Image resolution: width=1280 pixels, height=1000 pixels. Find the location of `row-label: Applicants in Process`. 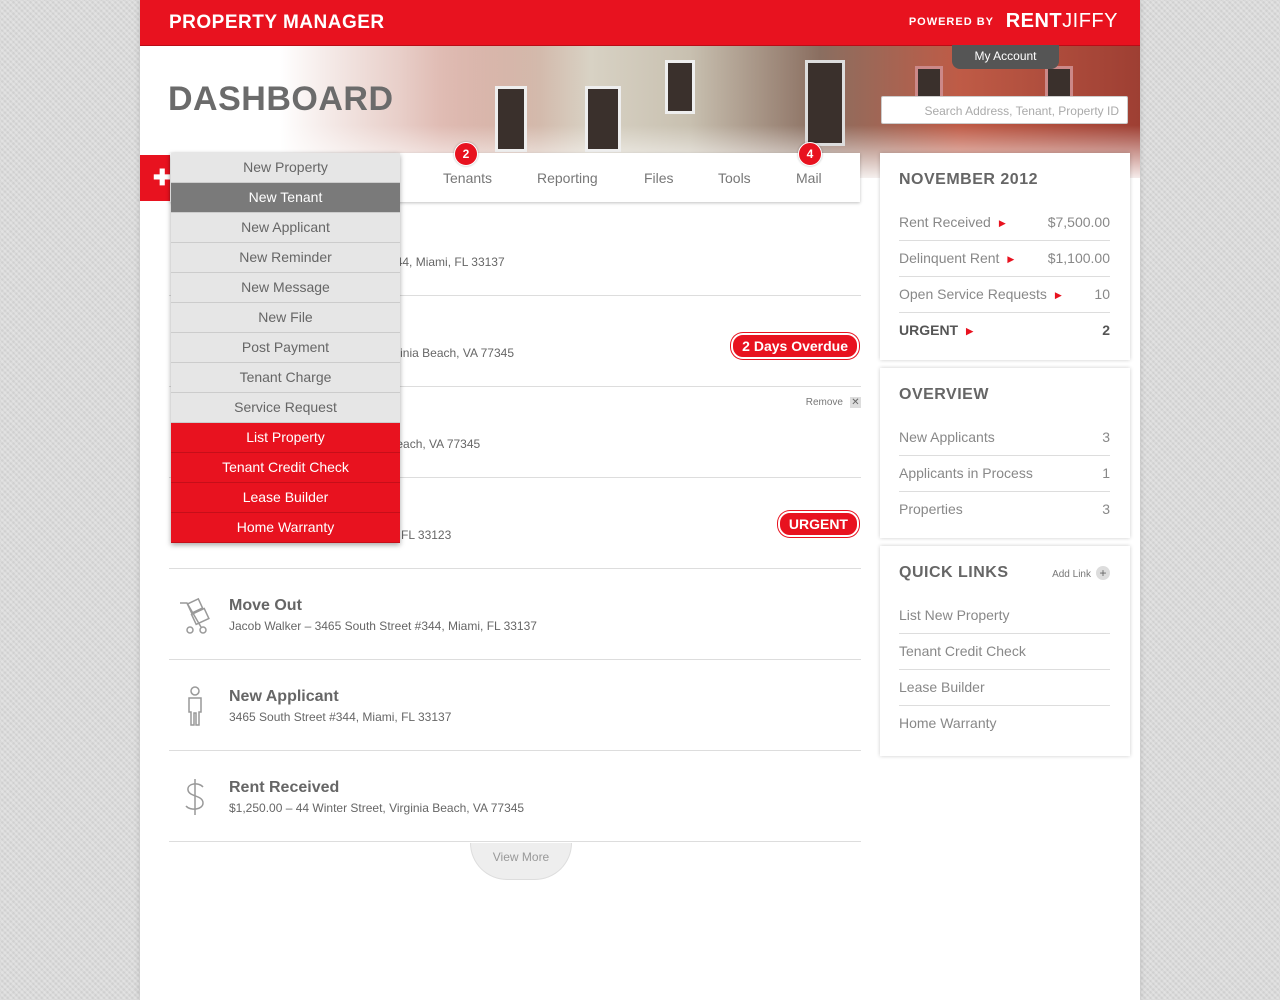

row-label: Applicants in Process is located at coordinates (966, 473).